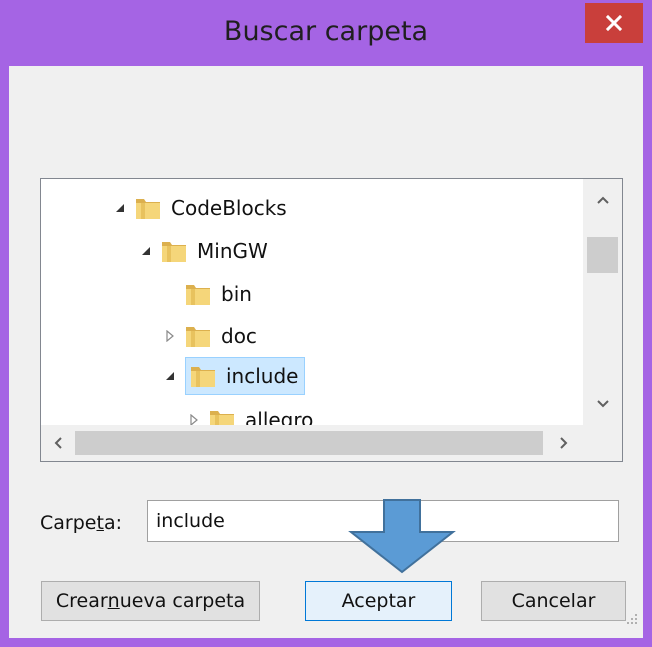 This screenshot has height=647, width=652. Describe the element at coordinates (229, 208) in the screenshot. I see `tree-item-label: CodeBlocks` at that location.